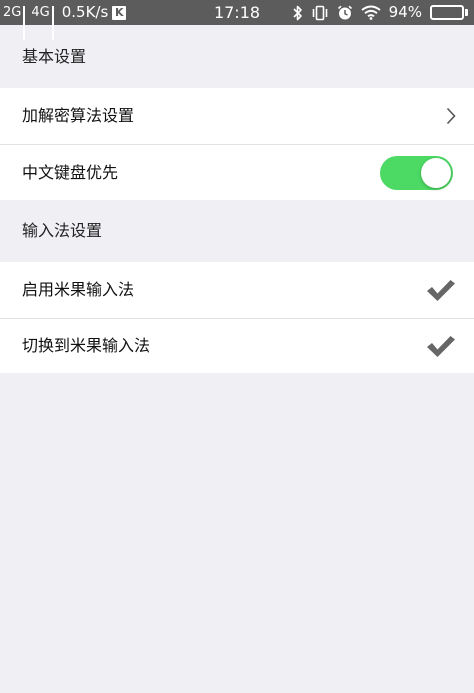 The image size is (474, 693). What do you see at coordinates (371, 12) in the screenshot?
I see `wifi-icon` at bounding box center [371, 12].